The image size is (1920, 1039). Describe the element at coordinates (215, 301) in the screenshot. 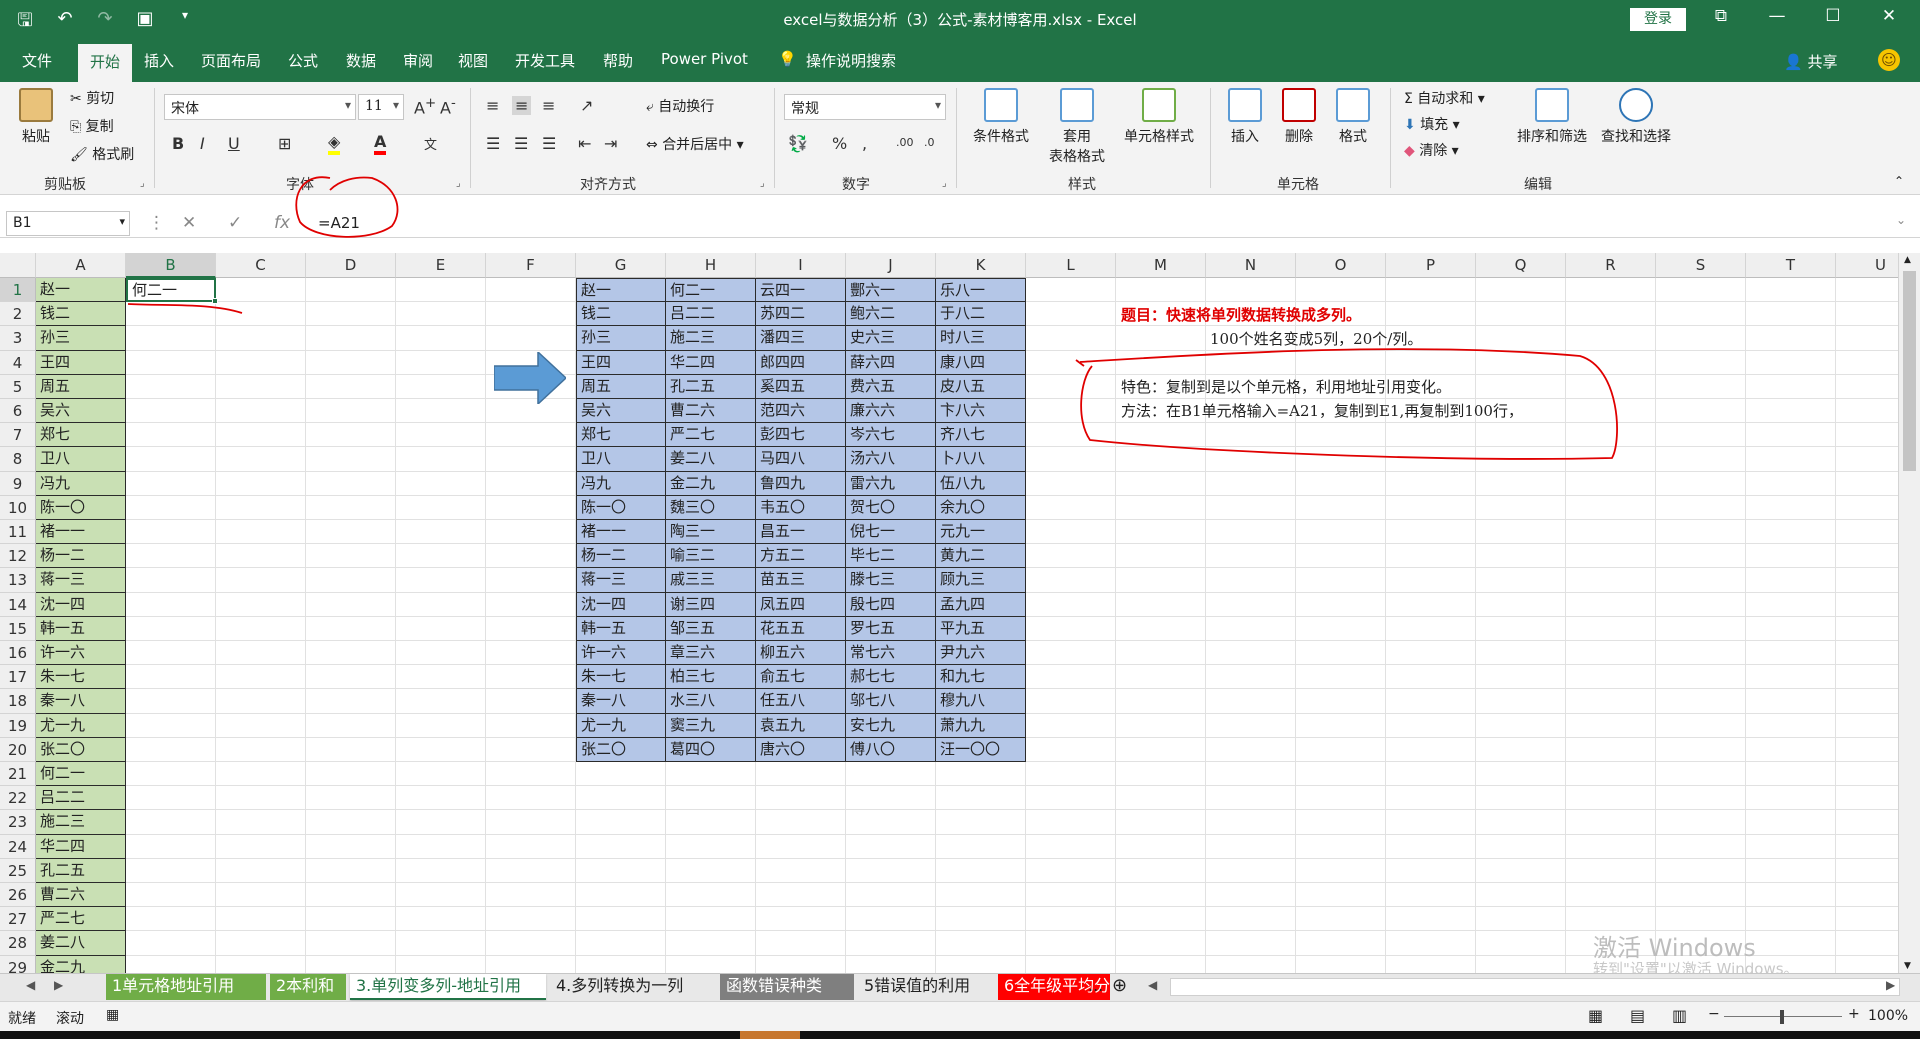

I see `fill-handle` at that location.